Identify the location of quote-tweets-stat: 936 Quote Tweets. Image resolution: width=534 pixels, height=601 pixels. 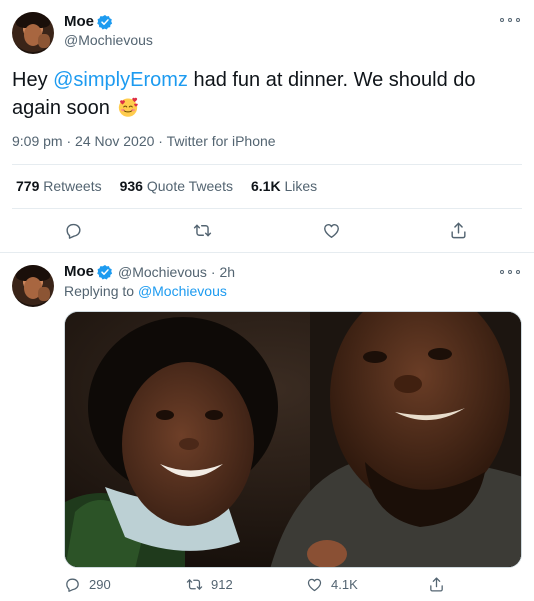
(176, 186).